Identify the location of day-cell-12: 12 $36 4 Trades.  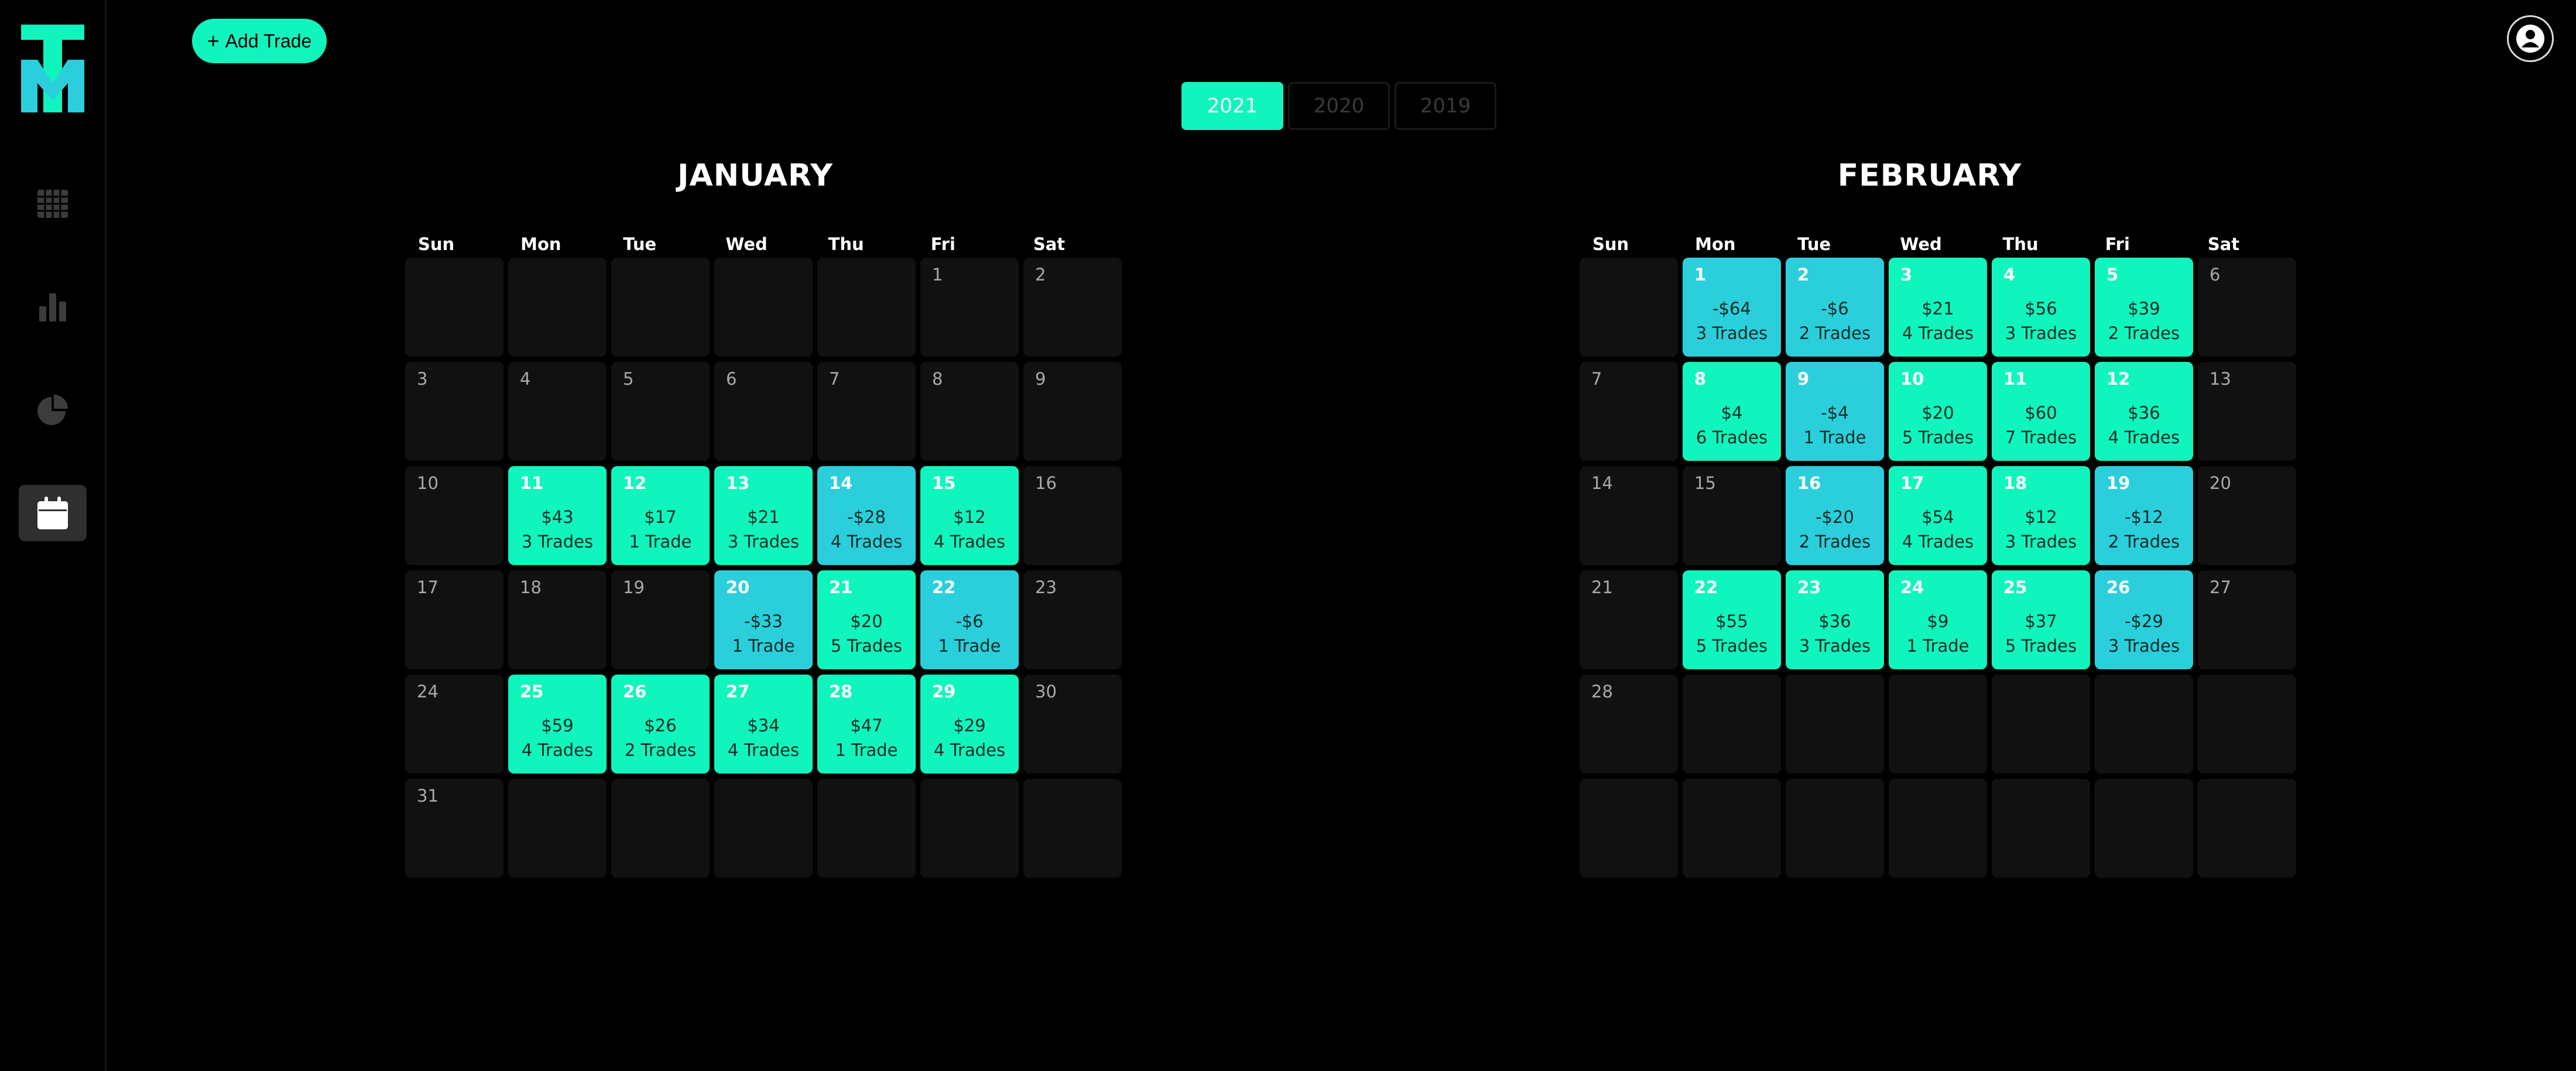
(2144, 411).